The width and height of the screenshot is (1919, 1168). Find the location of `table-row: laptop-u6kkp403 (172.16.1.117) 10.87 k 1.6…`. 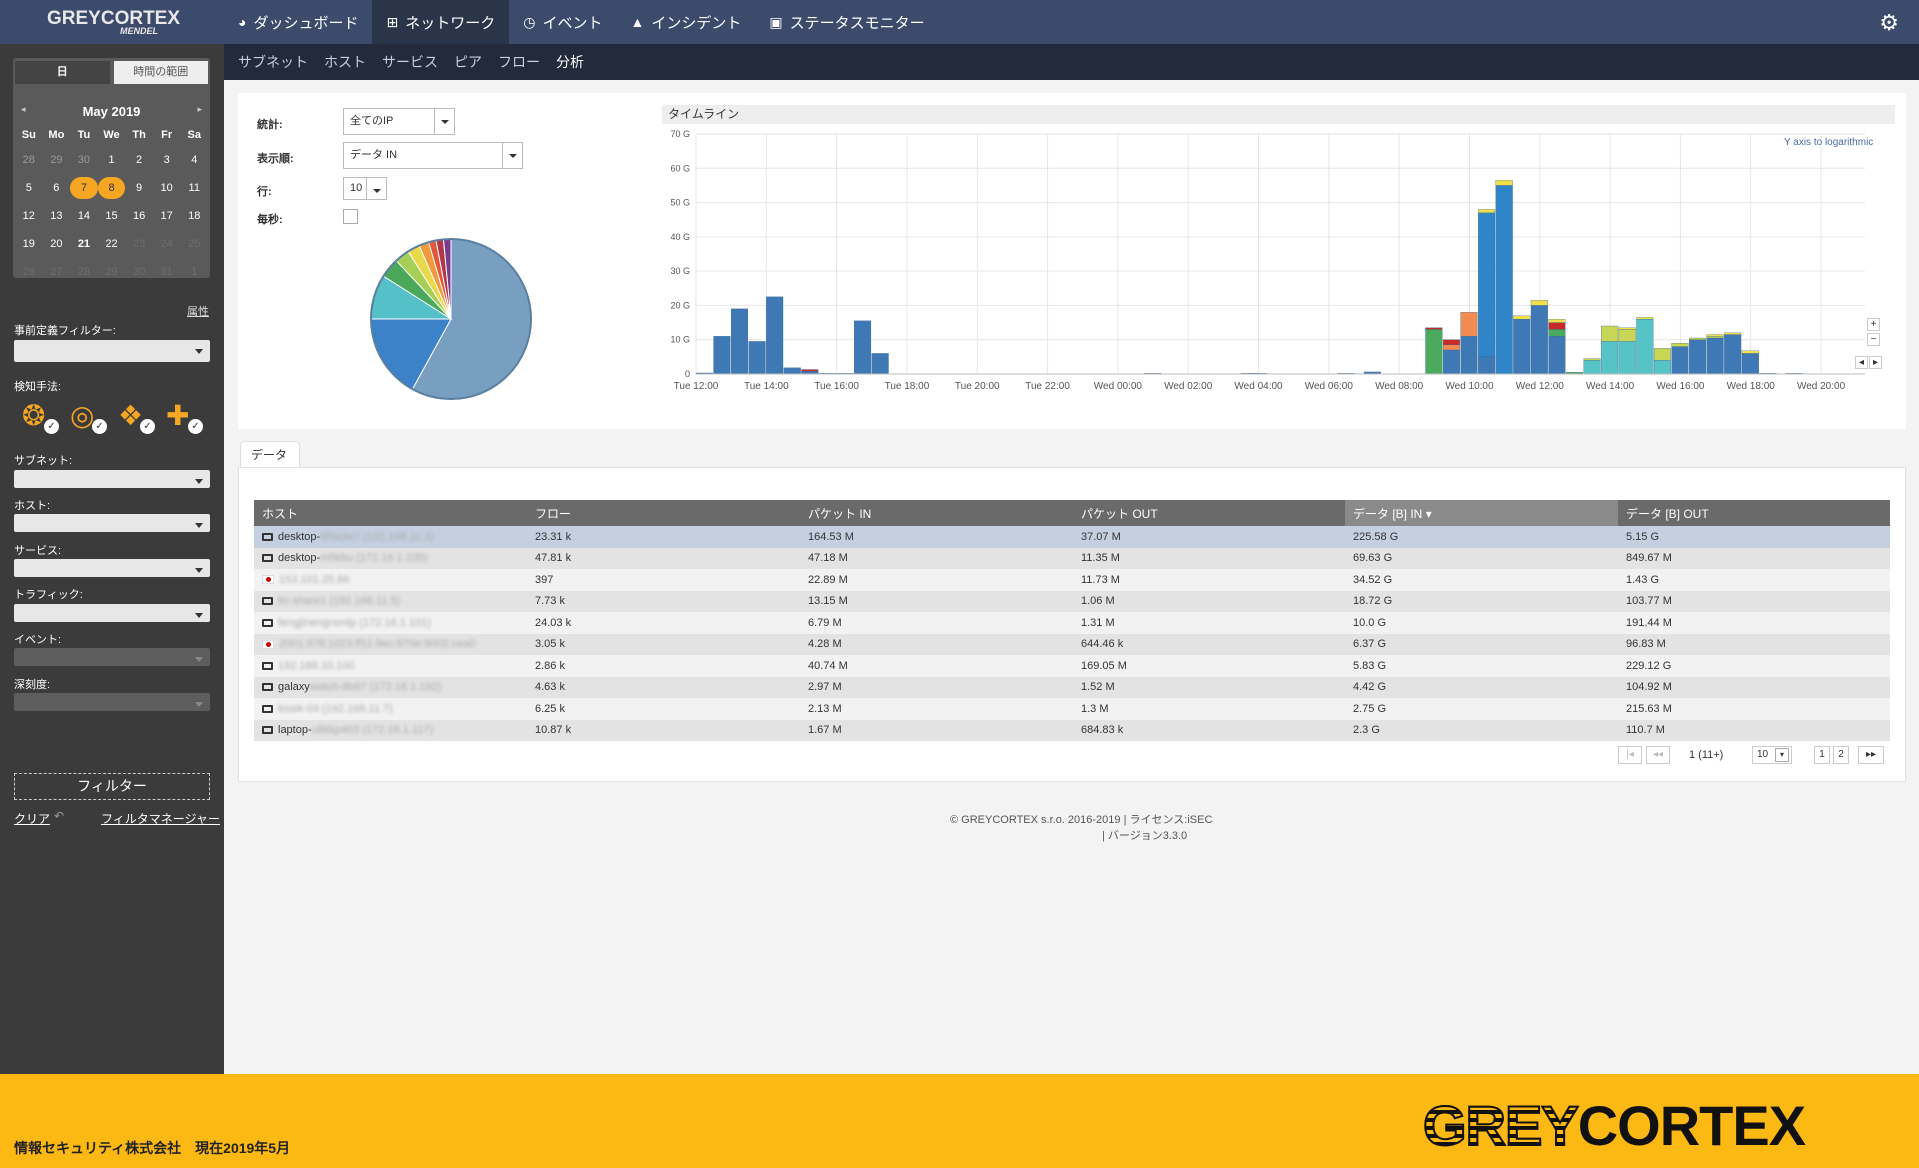

table-row: laptop-u6kkp403 (172.16.1.117) 10.87 k 1.6… is located at coordinates (1072, 730).